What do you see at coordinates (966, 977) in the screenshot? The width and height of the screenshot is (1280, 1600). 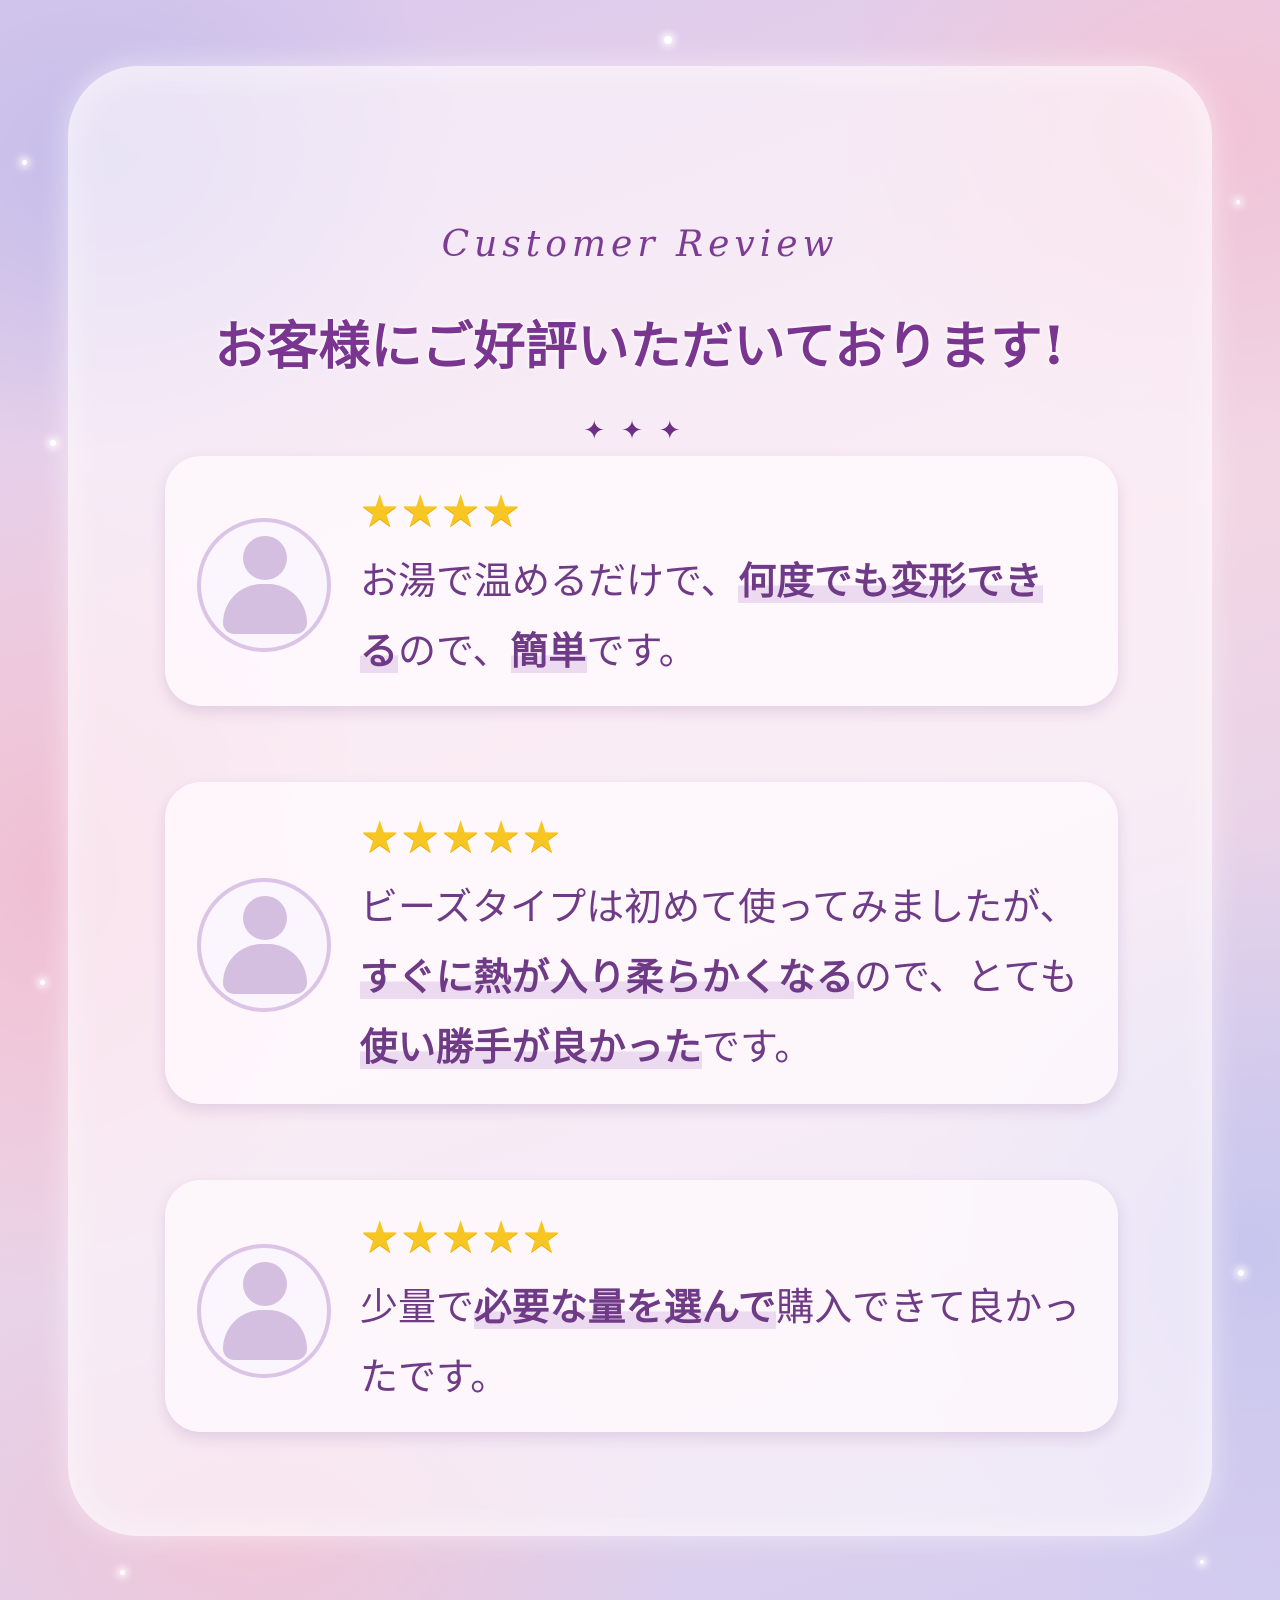 I see `review-text-segment: ので、とても` at bounding box center [966, 977].